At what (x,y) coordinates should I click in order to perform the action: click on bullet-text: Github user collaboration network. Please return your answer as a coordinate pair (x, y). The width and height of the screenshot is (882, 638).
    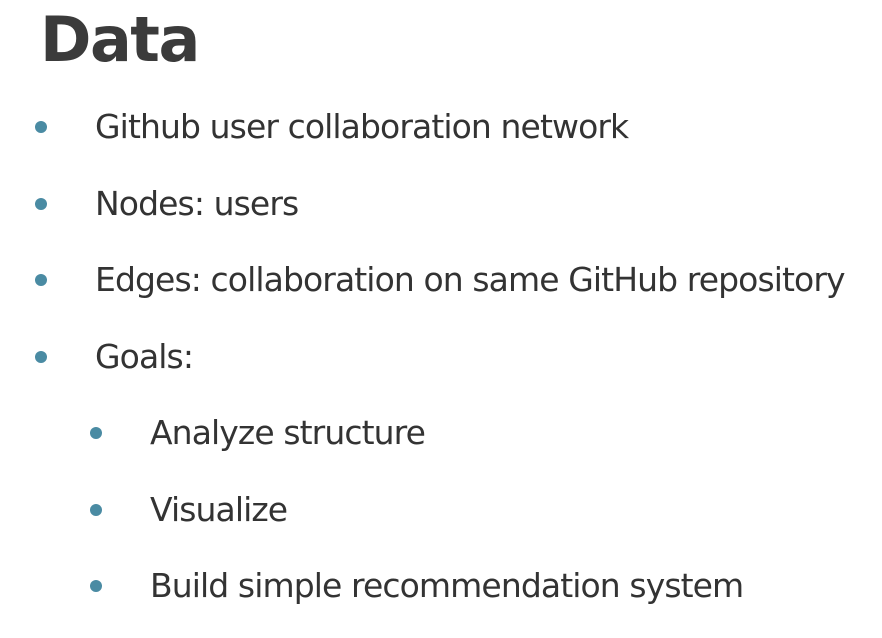
    Looking at the image, I should click on (362, 126).